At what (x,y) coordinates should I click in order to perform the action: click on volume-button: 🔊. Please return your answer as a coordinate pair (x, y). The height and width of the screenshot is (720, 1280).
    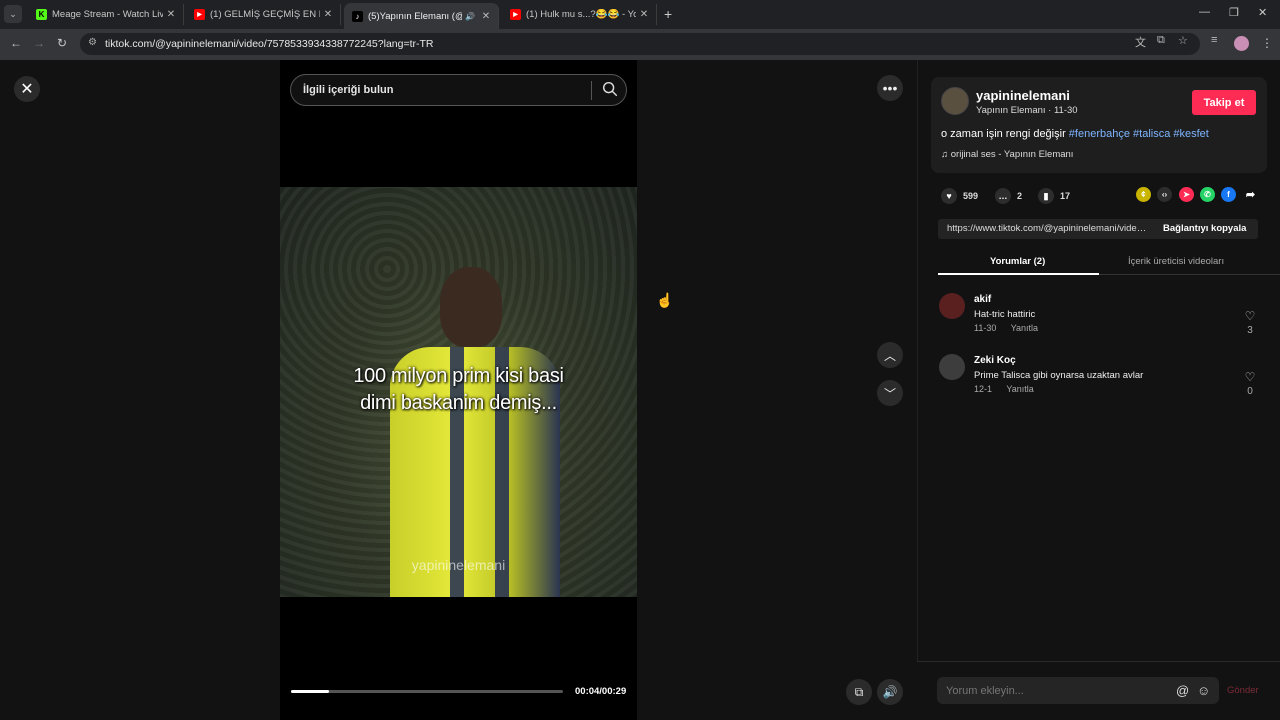
    Looking at the image, I should click on (890, 692).